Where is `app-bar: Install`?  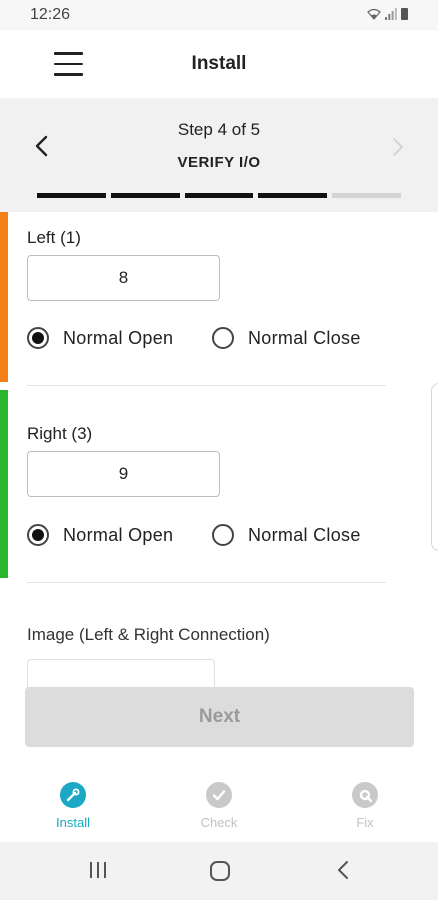 app-bar: Install is located at coordinates (219, 64).